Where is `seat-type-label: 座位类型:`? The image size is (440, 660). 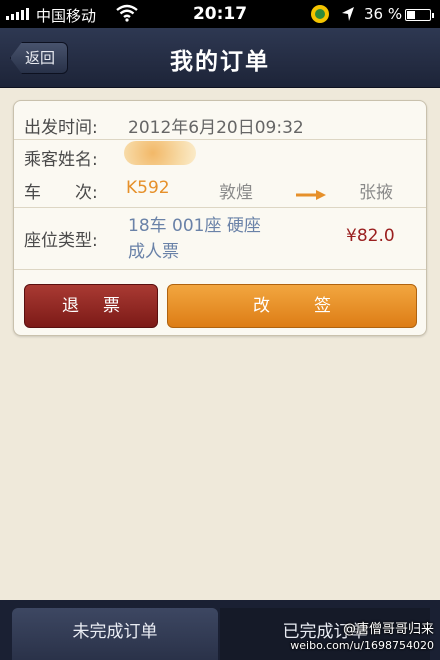 seat-type-label: 座位类型: is located at coordinates (61, 241).